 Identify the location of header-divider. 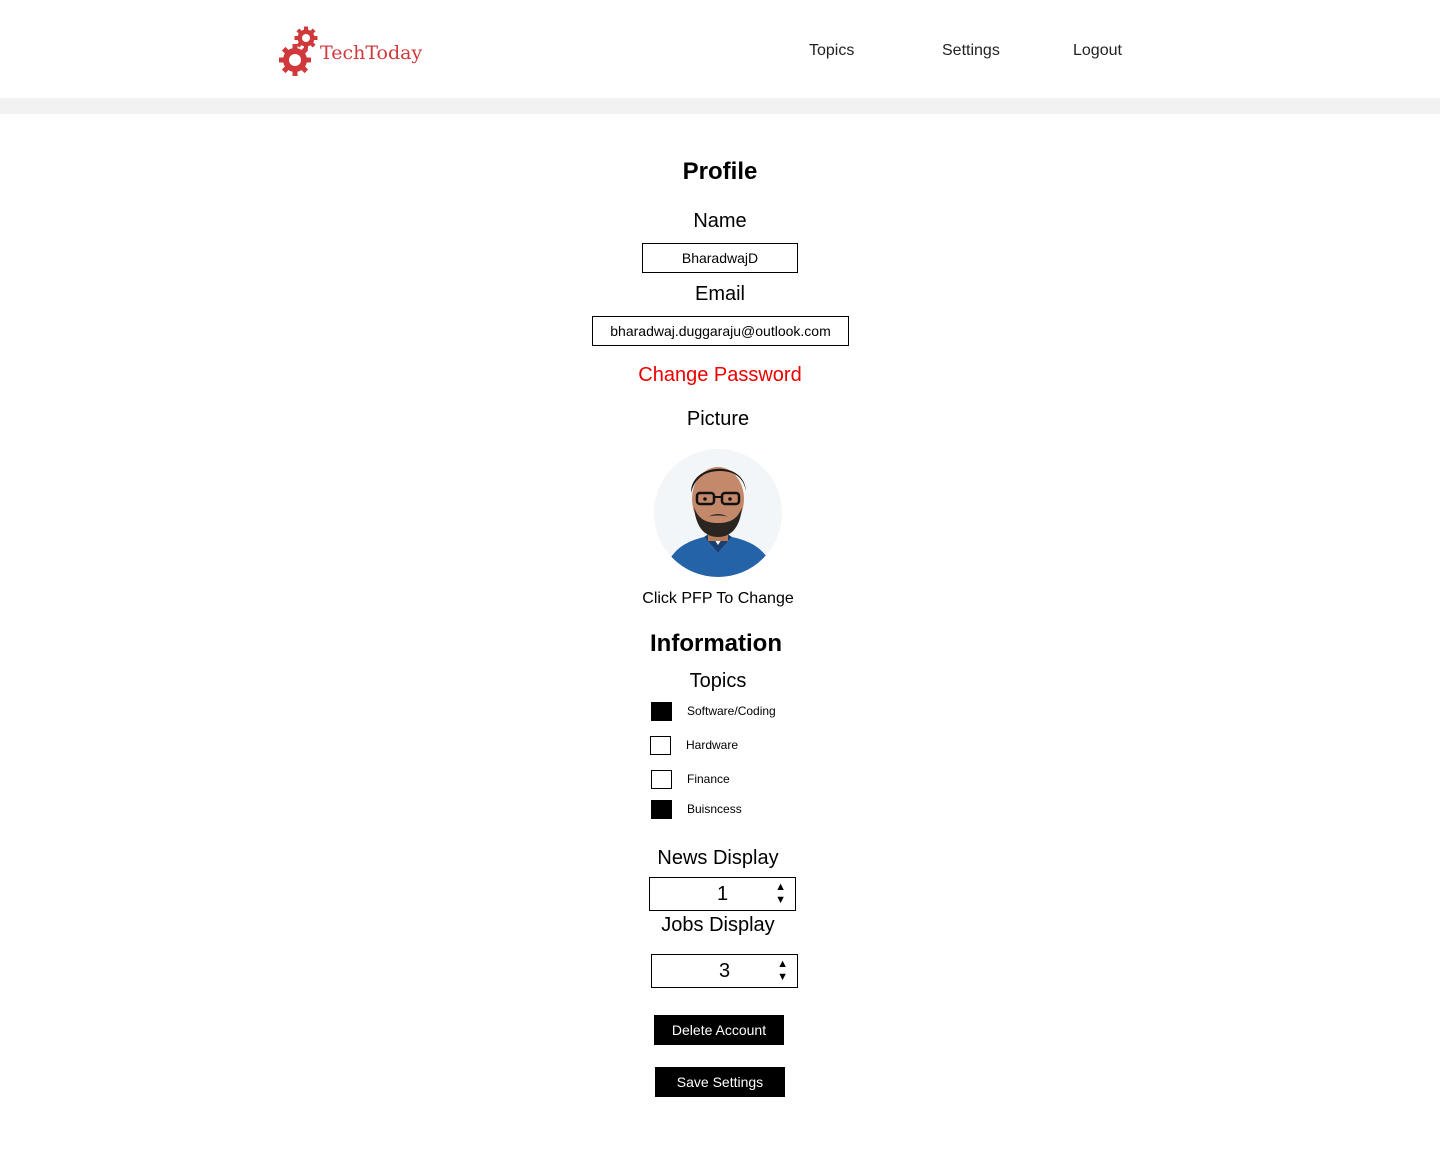
(720, 106).